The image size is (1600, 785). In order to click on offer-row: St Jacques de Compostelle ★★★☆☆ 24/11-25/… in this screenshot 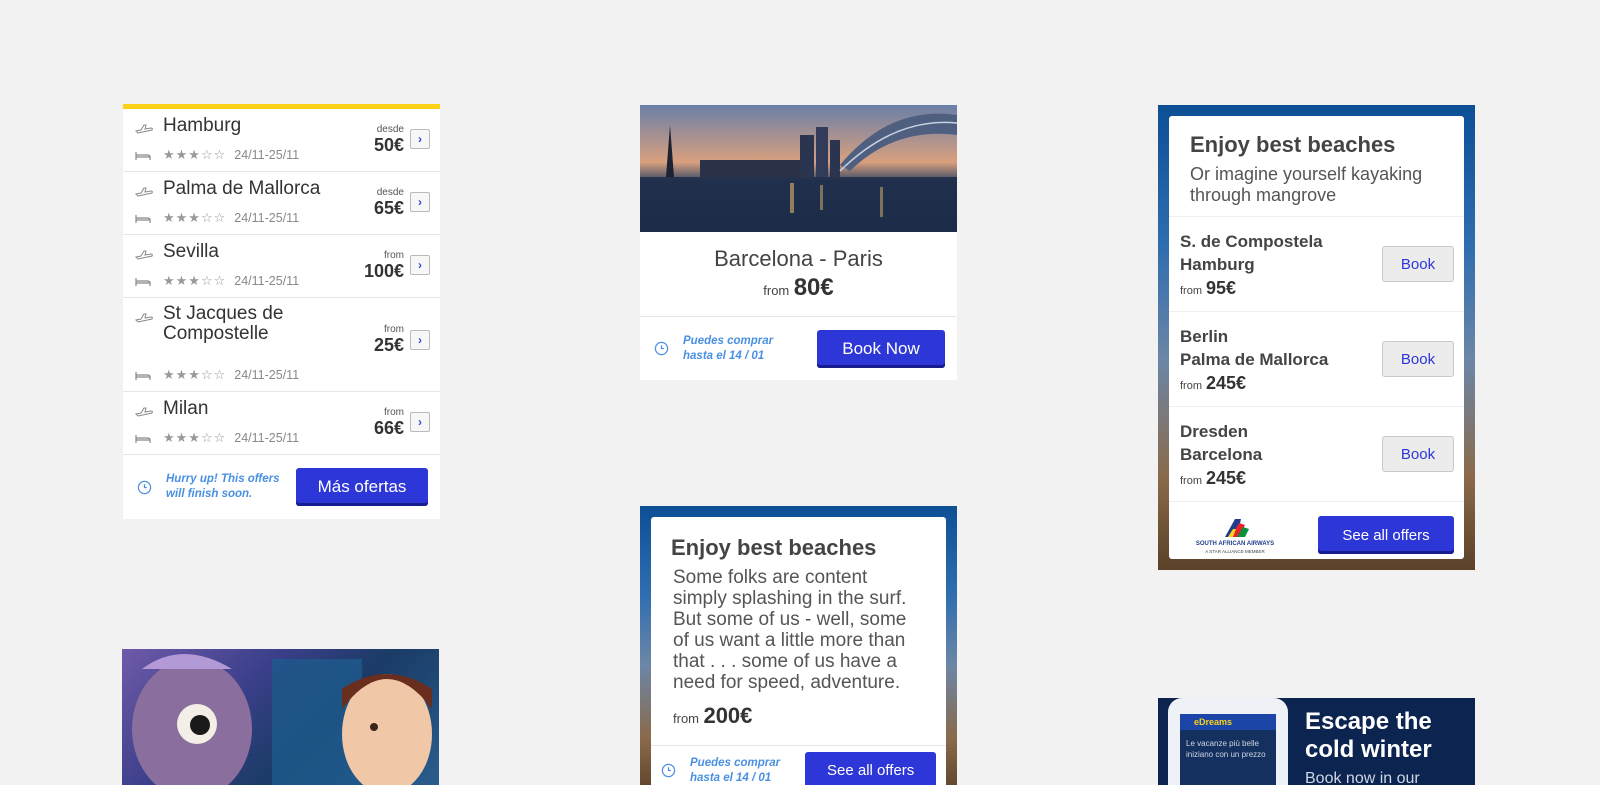, I will do `click(281, 345)`.